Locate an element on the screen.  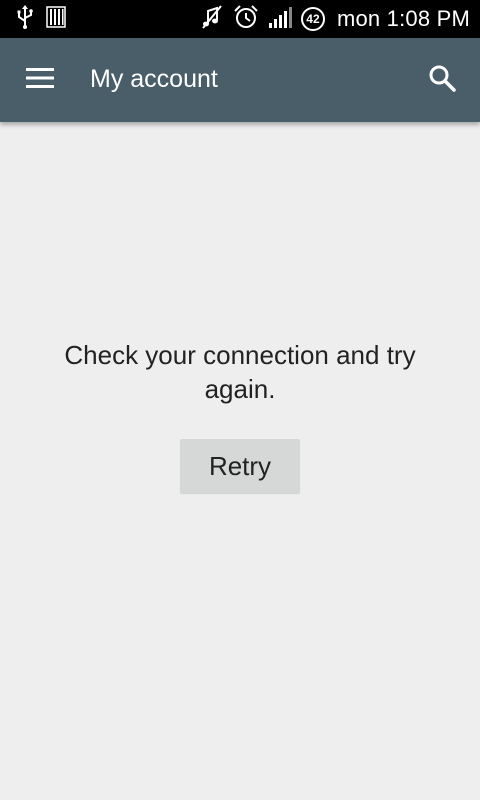
connection-error-message: Check your connection and try again. is located at coordinates (240, 372).